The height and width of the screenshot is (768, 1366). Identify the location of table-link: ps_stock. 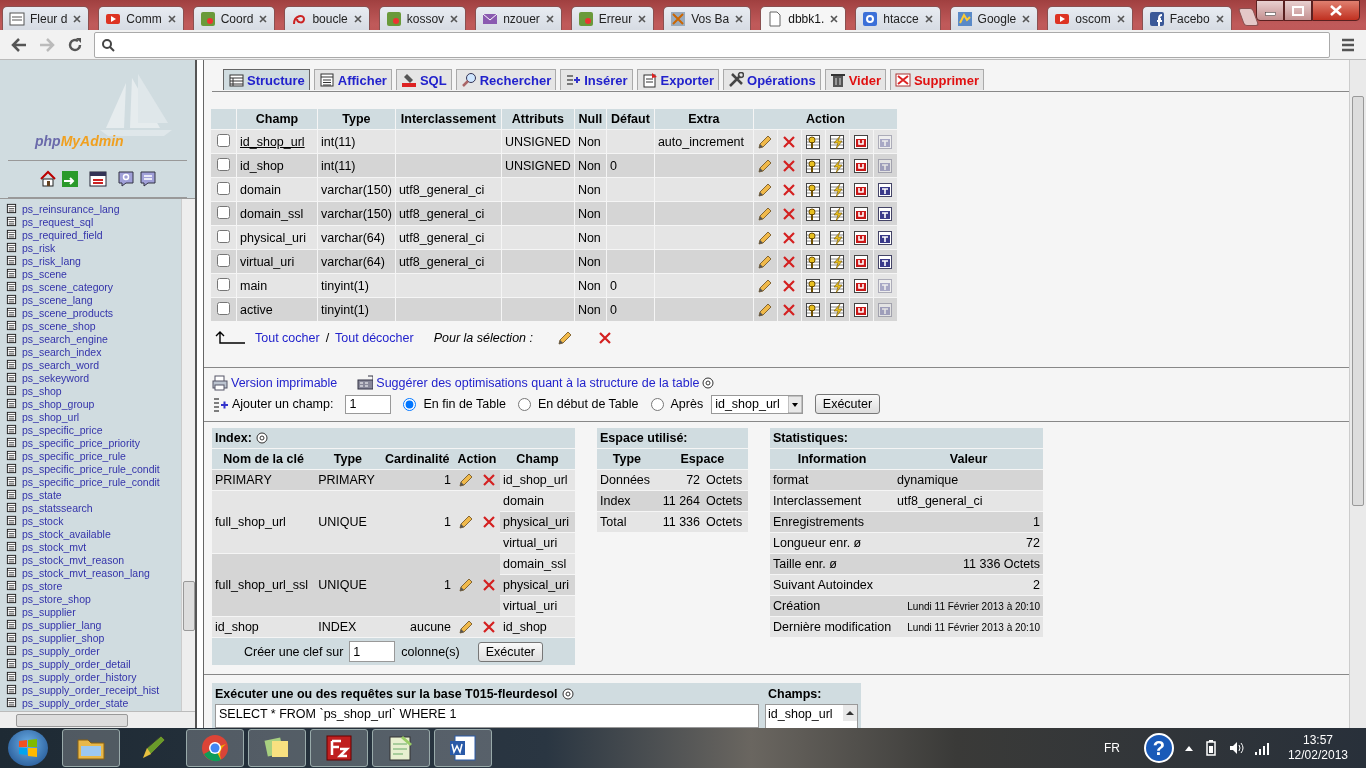
(43, 520).